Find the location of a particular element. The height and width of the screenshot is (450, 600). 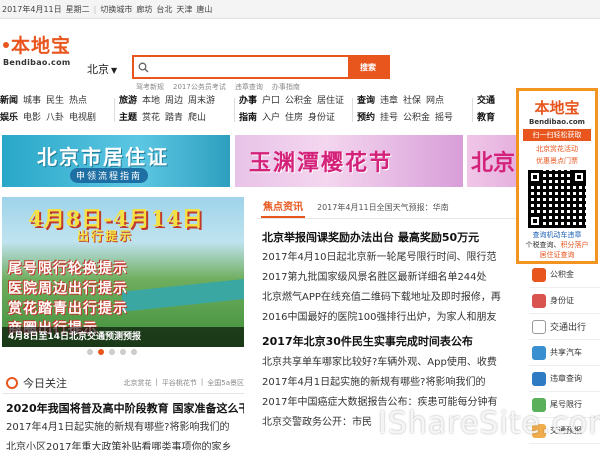

news-link: 北京燃气APP在线充值二维码下载地址及即时报修，再 is located at coordinates (392, 298).